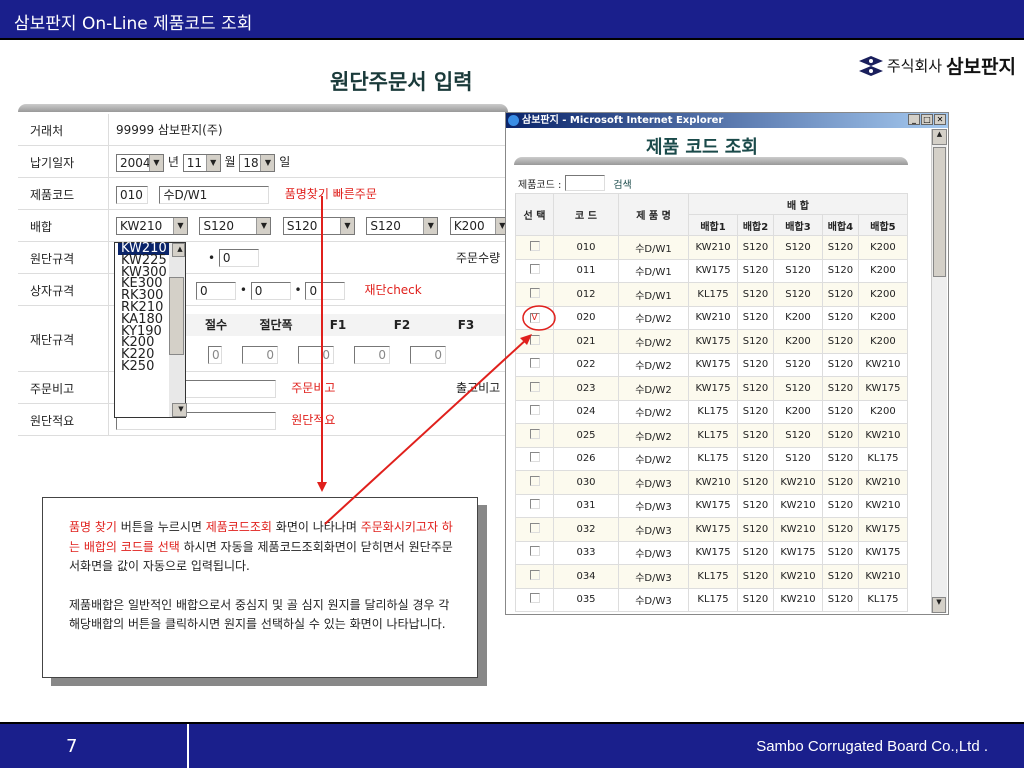 Image resolution: width=1024 pixels, height=768 pixels. What do you see at coordinates (313, 420) in the screenshot?
I see `fabric-note-link: 원단적요` at bounding box center [313, 420].